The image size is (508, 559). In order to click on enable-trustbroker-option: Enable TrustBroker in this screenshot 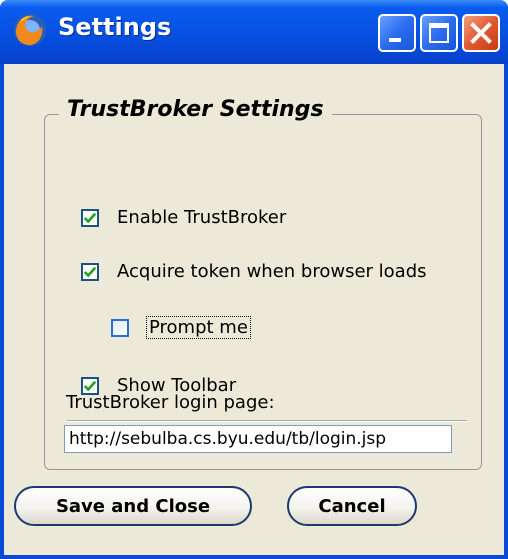, I will do `click(183, 217)`.